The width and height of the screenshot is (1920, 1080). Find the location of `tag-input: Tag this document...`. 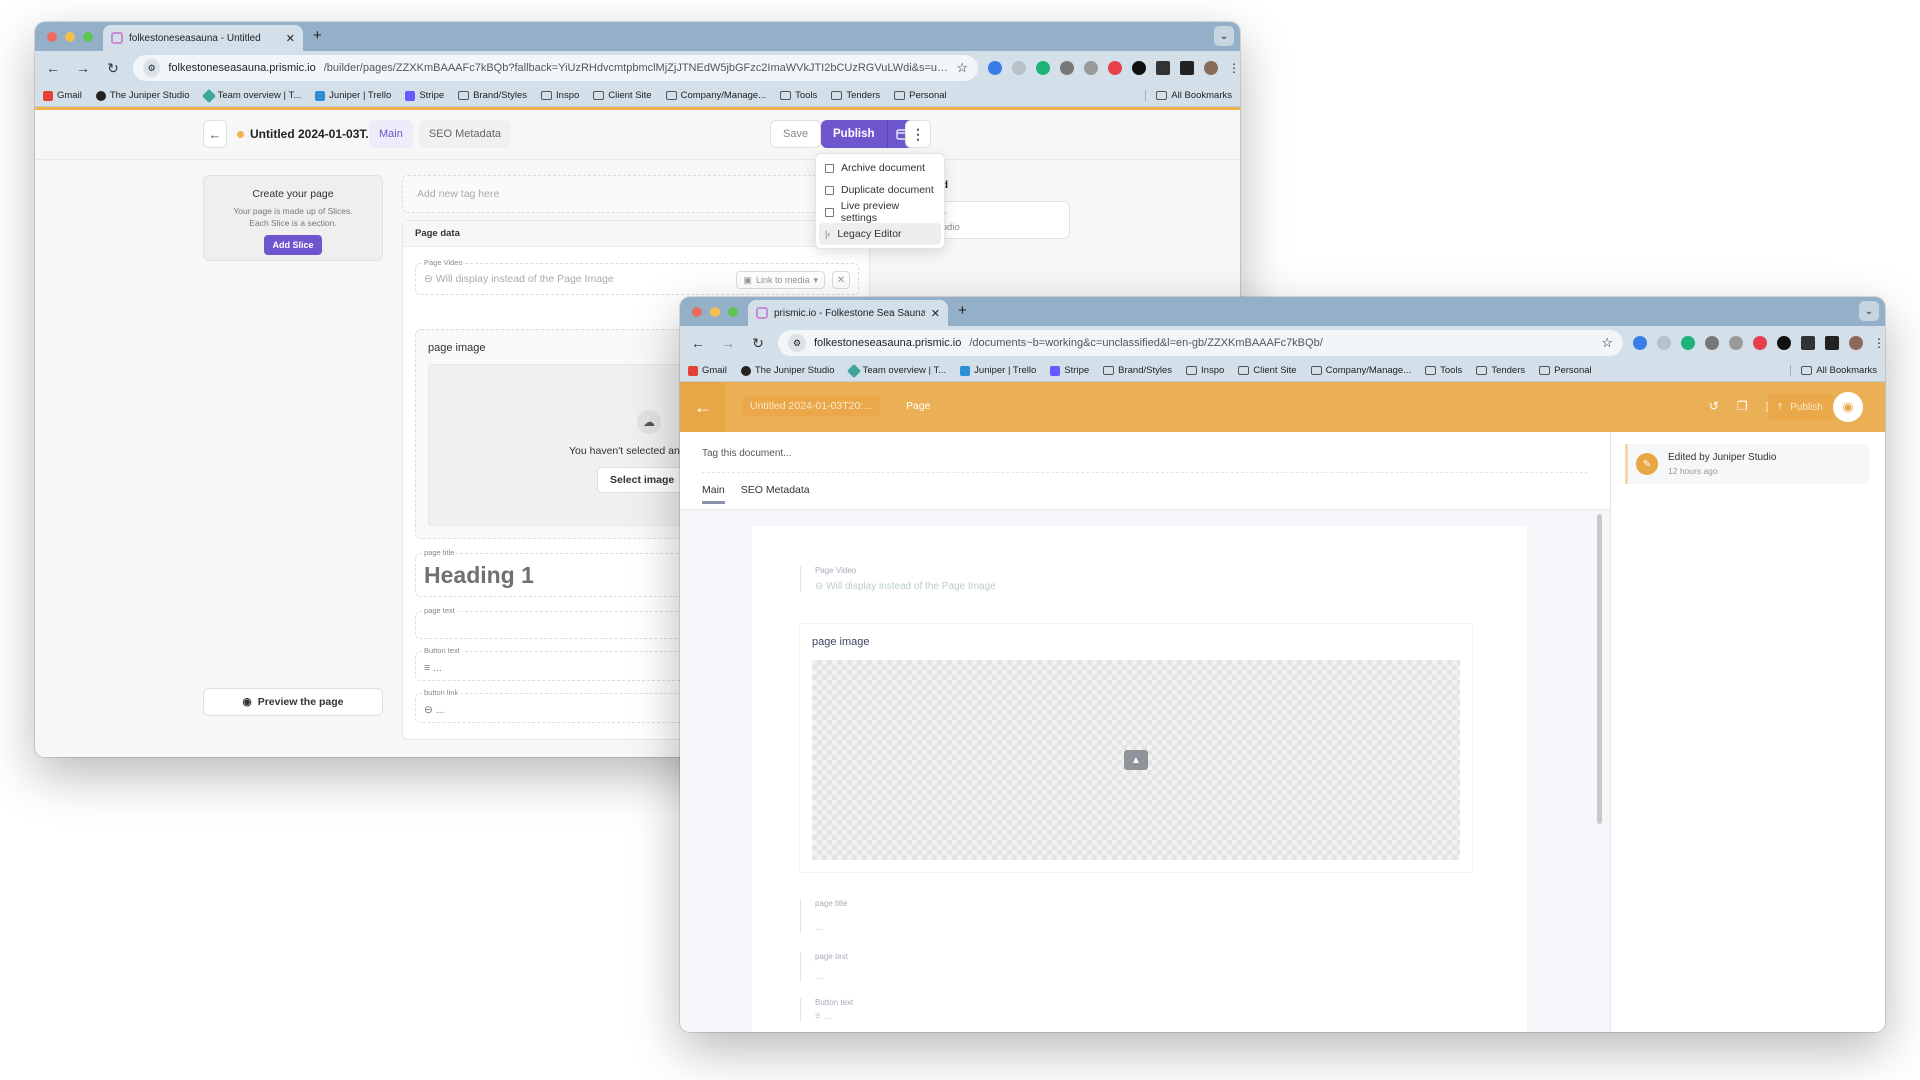

tag-input: Tag this document... is located at coordinates (747, 453).